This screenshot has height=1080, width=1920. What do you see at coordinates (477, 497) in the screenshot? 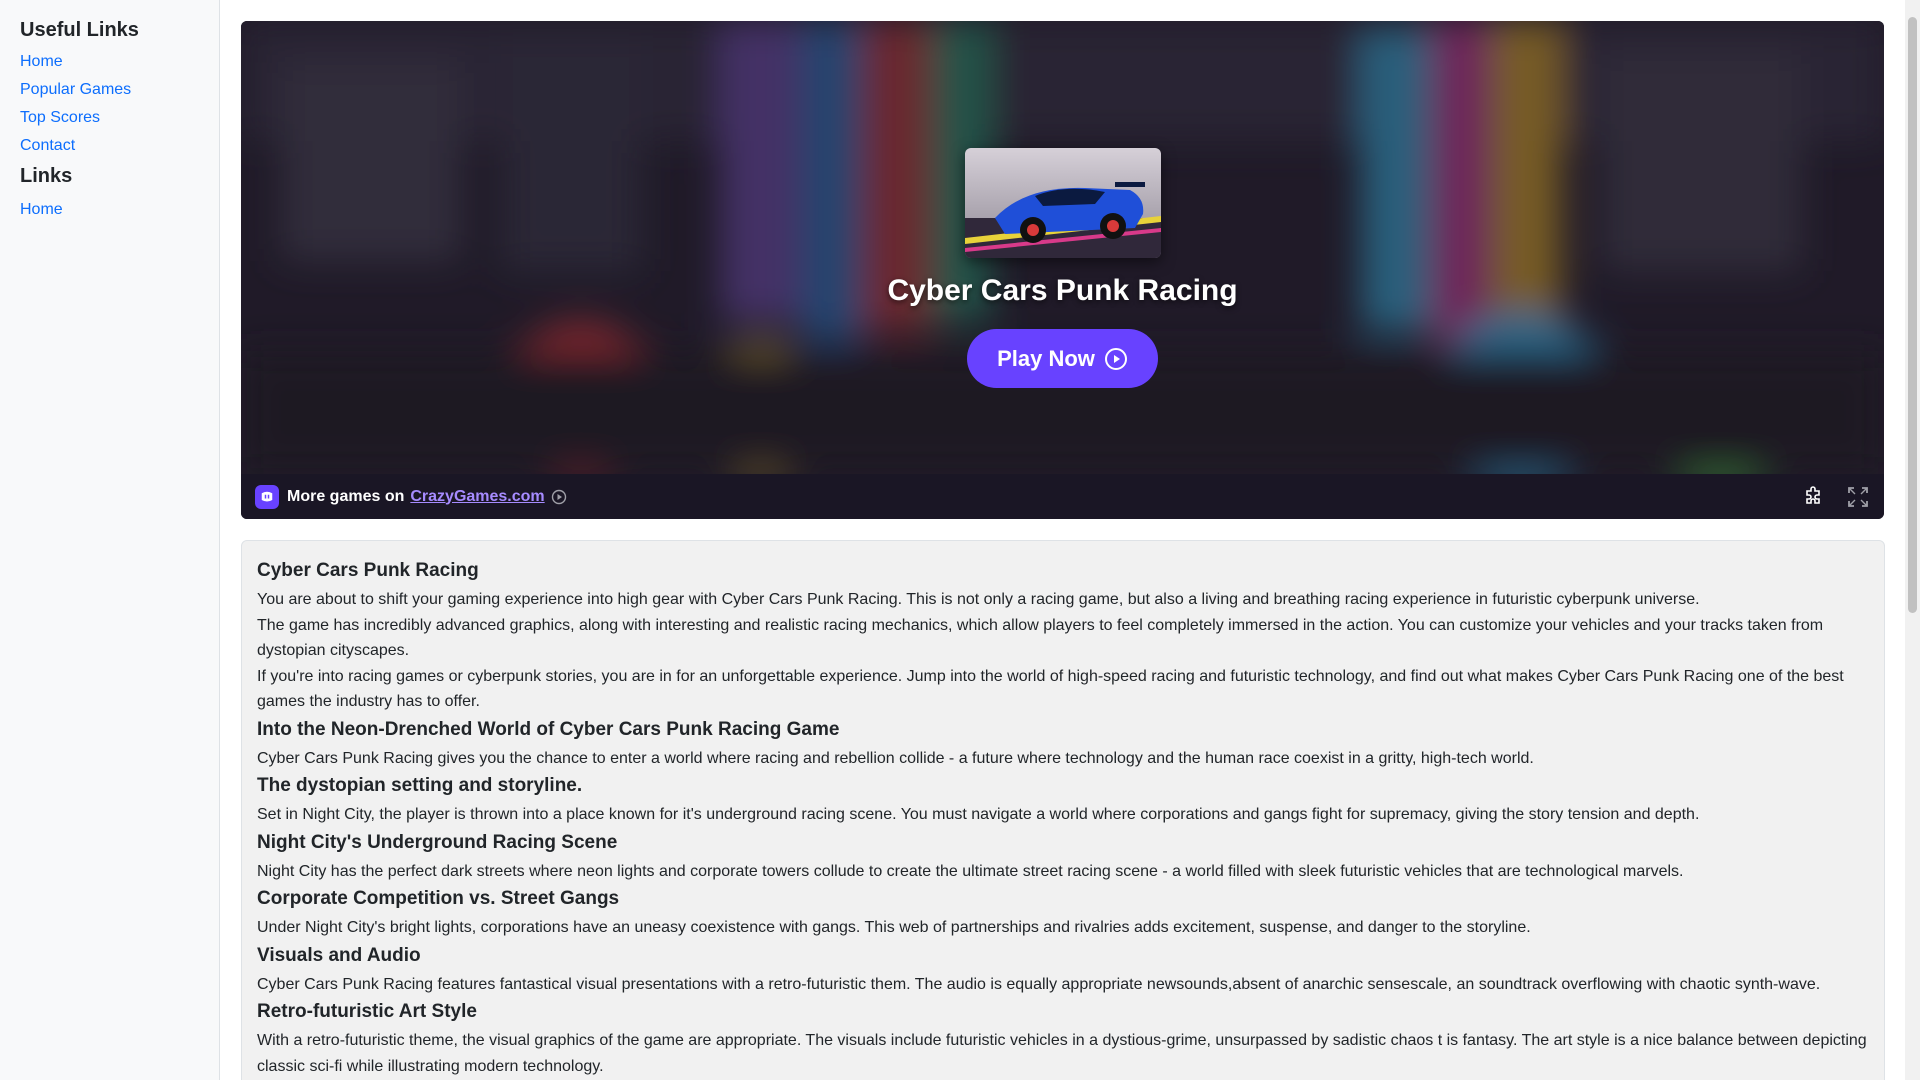
I see `crazygames-link: CrazyGames.com` at bounding box center [477, 497].